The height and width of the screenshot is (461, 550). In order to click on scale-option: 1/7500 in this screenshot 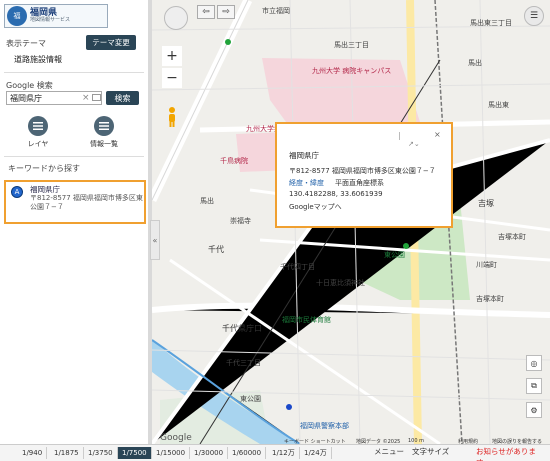, I will do `click(135, 453)`.